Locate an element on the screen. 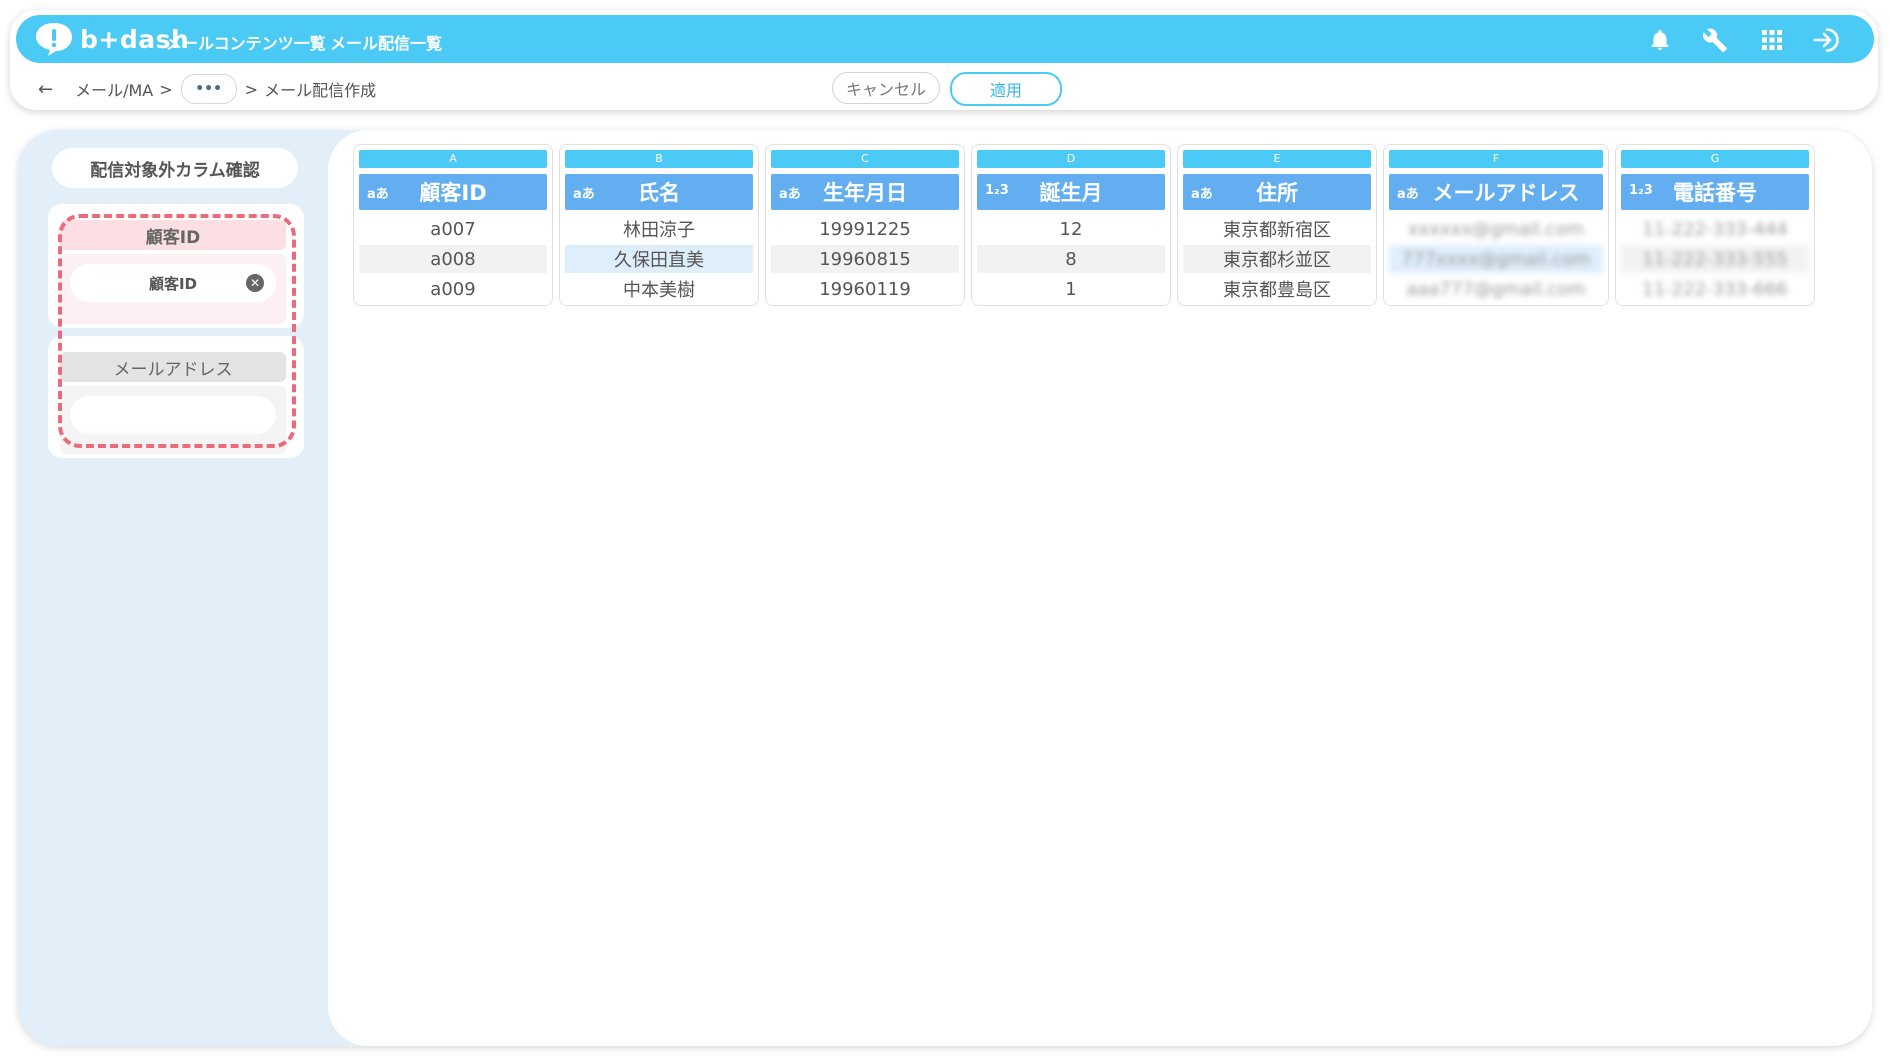 Image resolution: width=1890 pixels, height=1063 pixels. breadcrumb-root: メール/MA is located at coordinates (114, 89).